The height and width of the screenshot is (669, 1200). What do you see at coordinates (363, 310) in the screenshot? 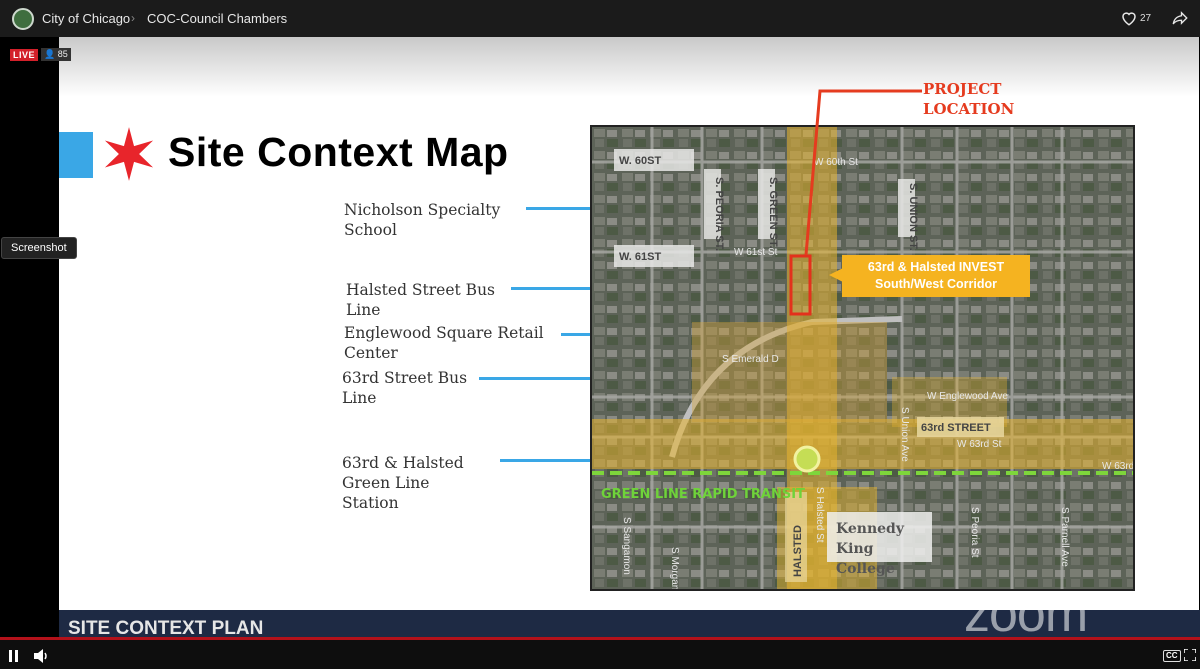
I see `label-halsted-line2: Line` at bounding box center [363, 310].